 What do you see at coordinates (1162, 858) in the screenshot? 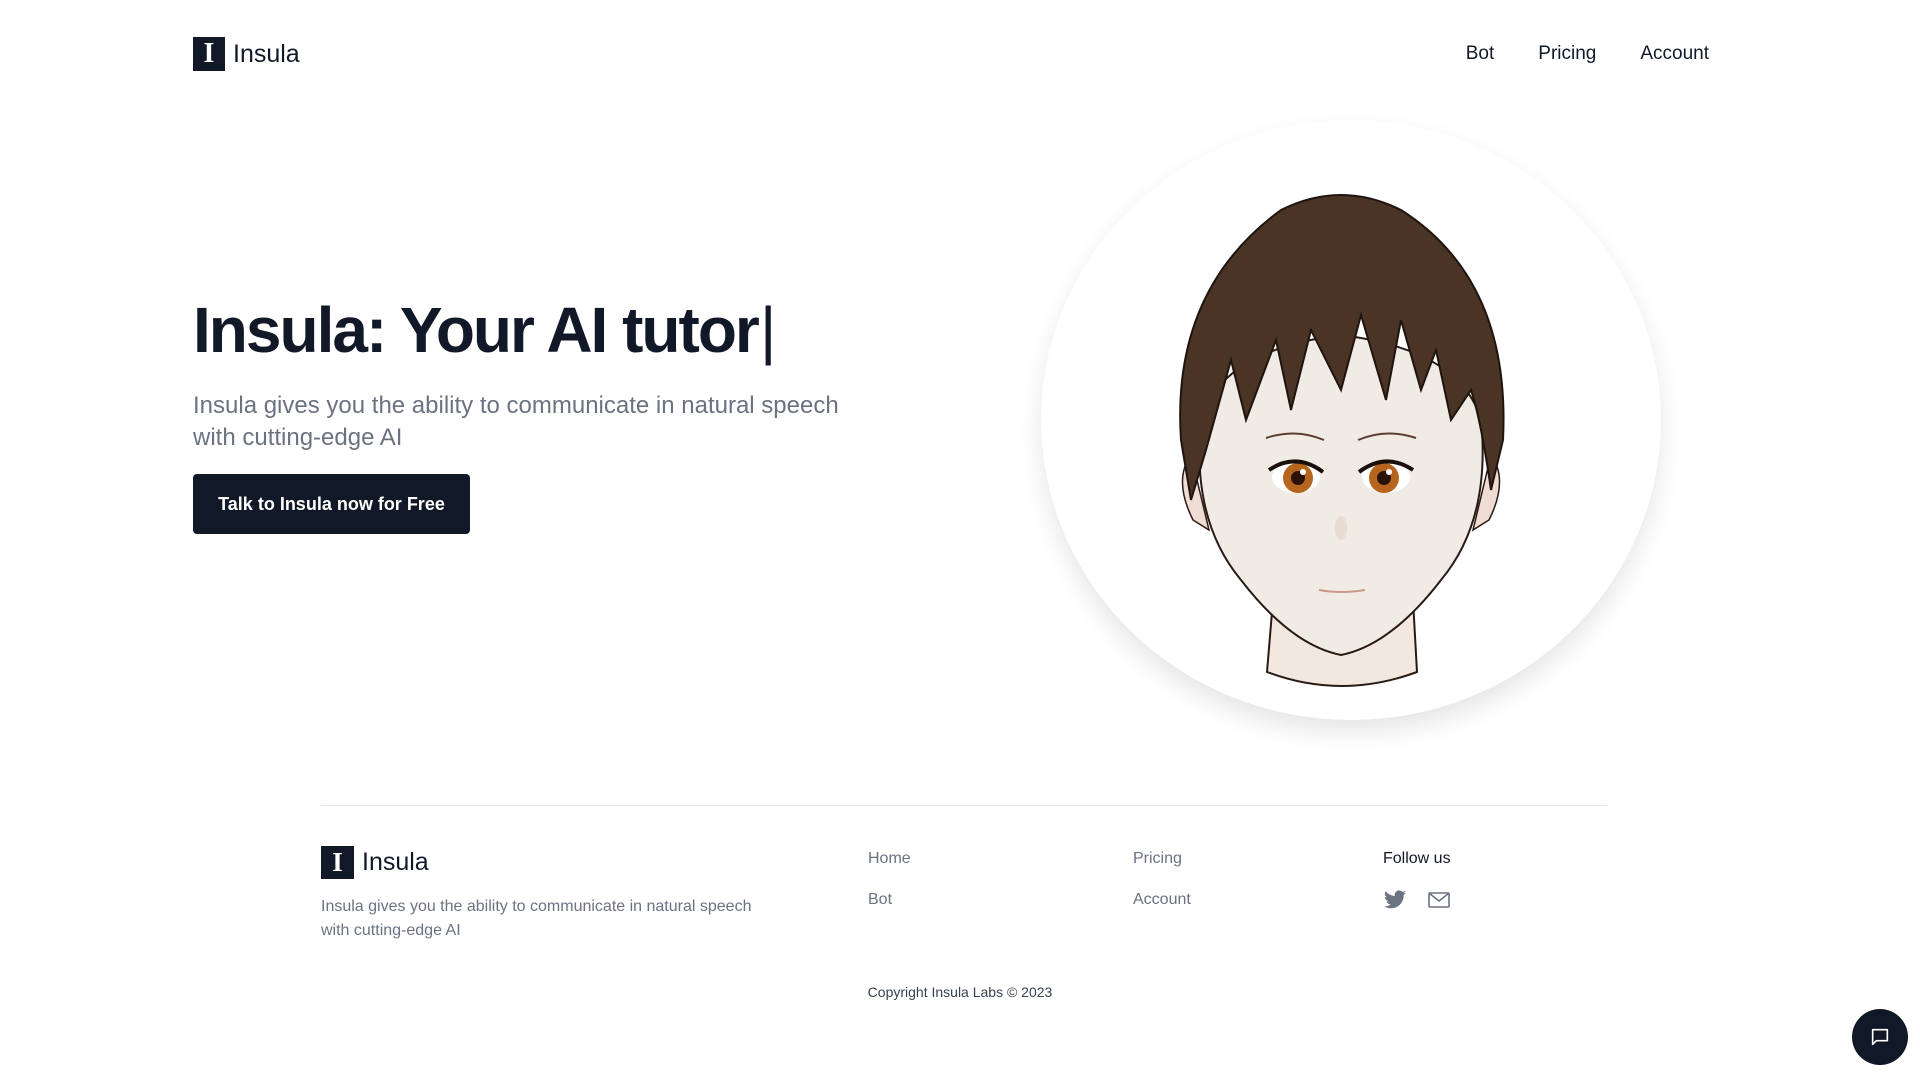
I see `footer-link-pricing: Pricing` at bounding box center [1162, 858].